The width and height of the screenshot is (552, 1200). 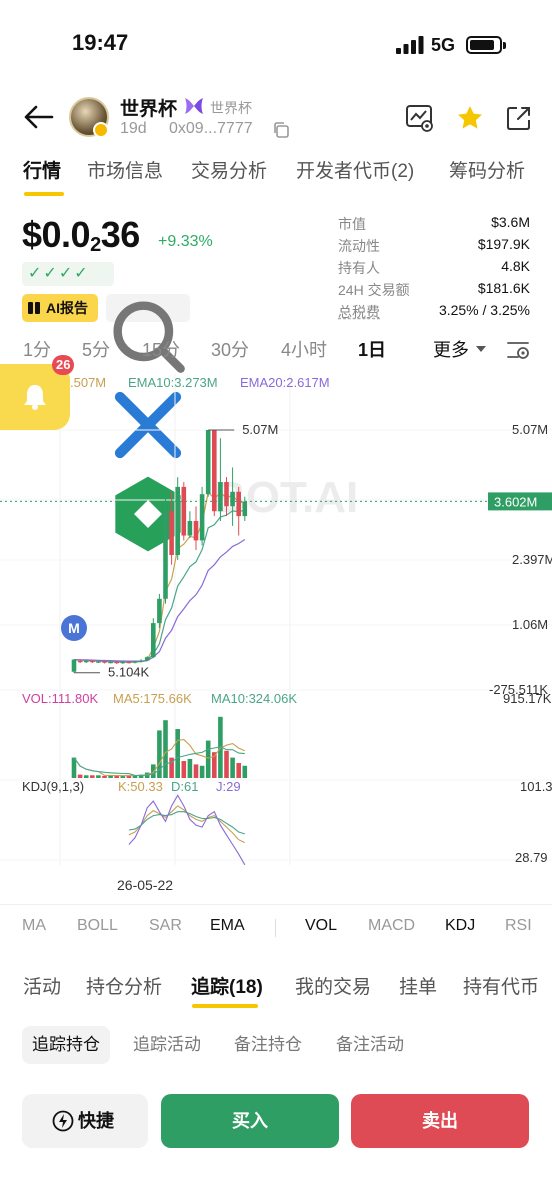 I want to click on tab-market: 行情, so click(x=42, y=169).